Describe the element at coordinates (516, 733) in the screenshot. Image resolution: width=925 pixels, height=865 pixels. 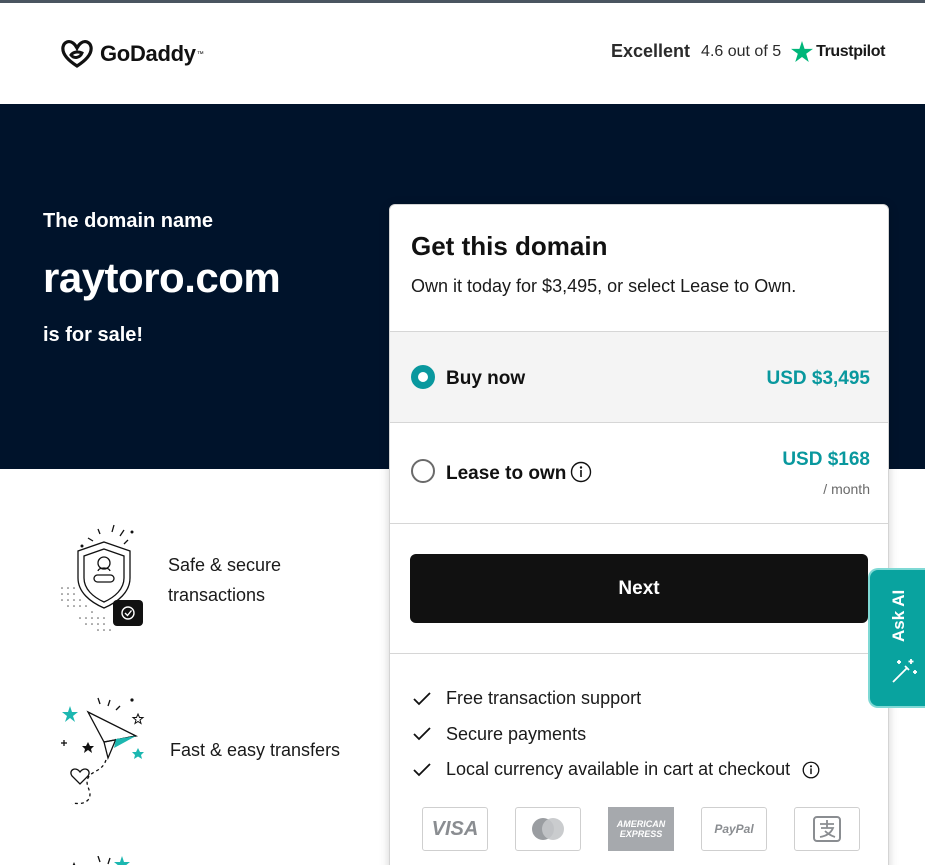
I see `benefit-text: Secure payments` at that location.